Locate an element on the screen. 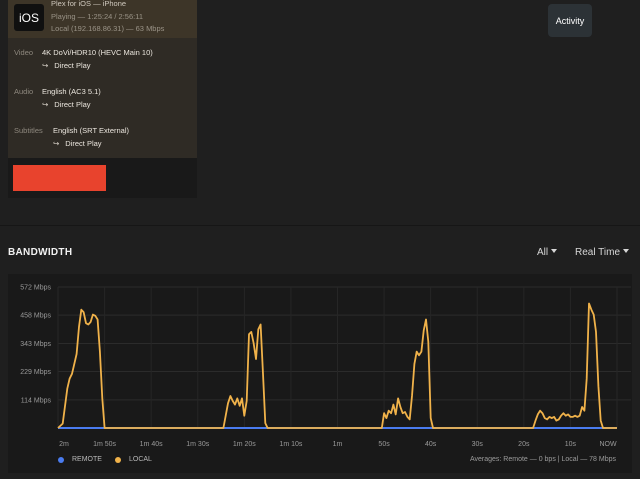  y-tick-label: 229 Mbps is located at coordinates (35, 372).